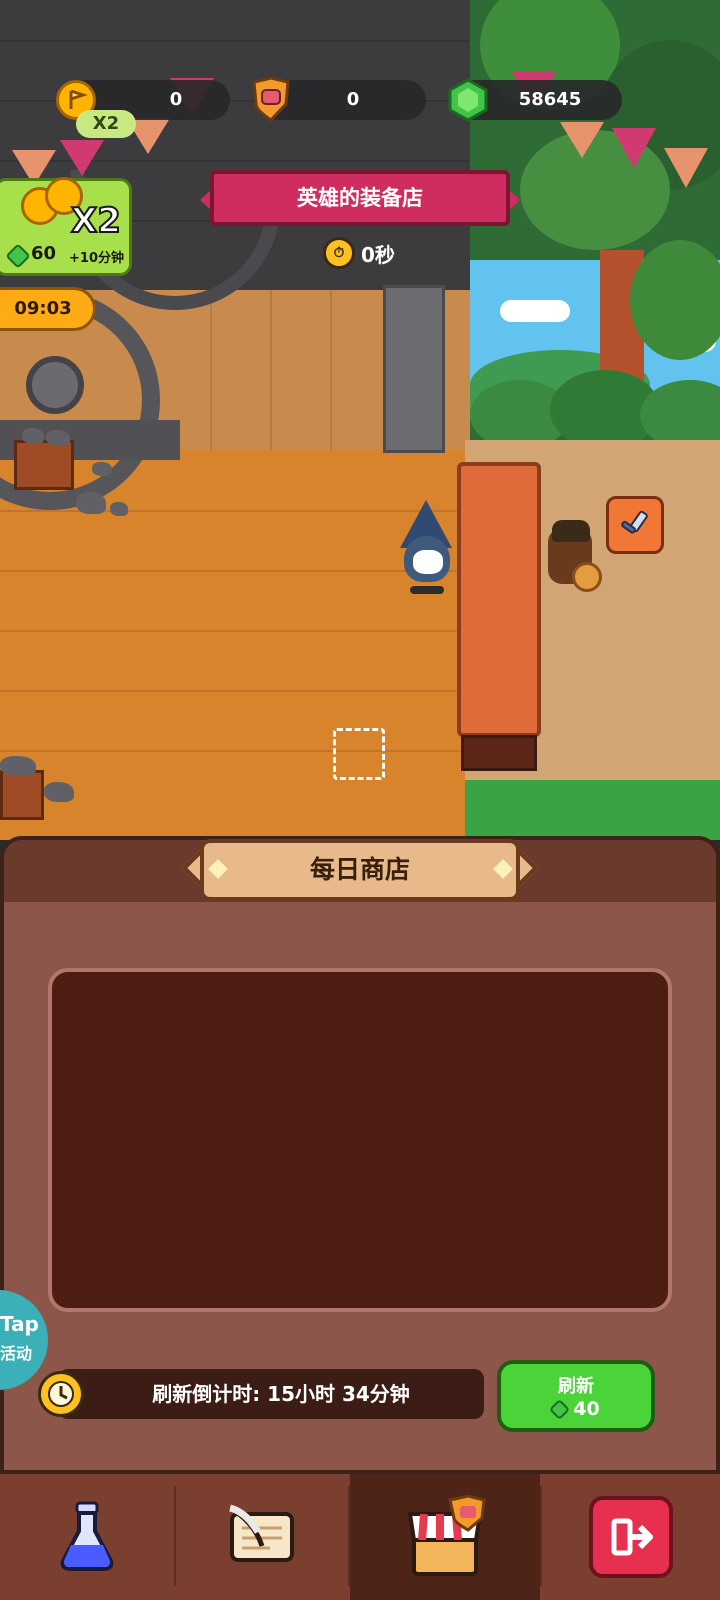  What do you see at coordinates (378, 254) in the screenshot?
I see `shop-timer-value: 0秒` at bounding box center [378, 254].